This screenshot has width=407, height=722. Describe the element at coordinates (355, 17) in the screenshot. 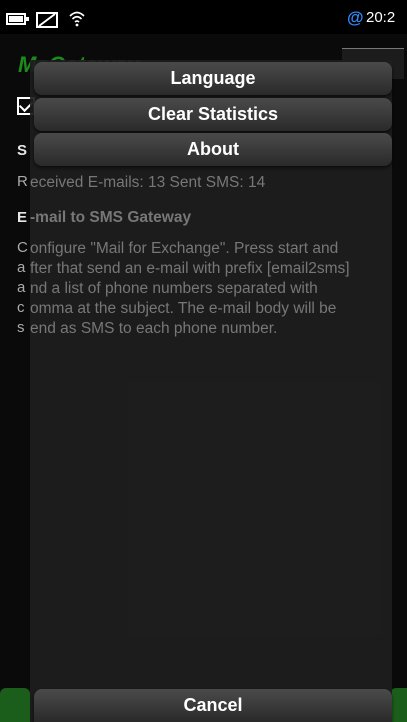

I see `email-notification-icon: @` at that location.